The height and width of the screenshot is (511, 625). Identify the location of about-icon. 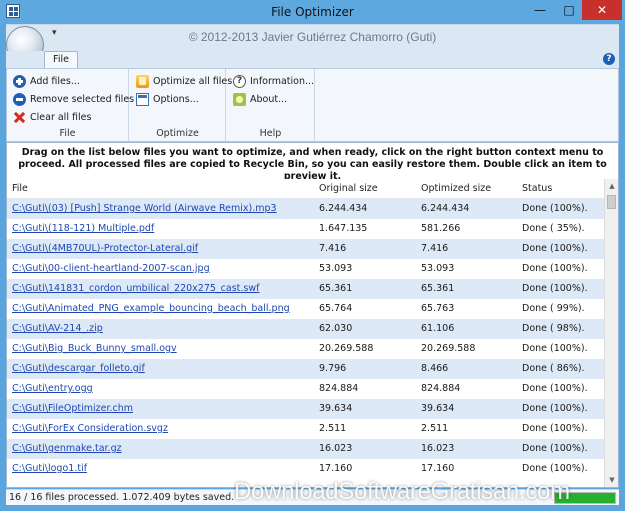
(239, 99).